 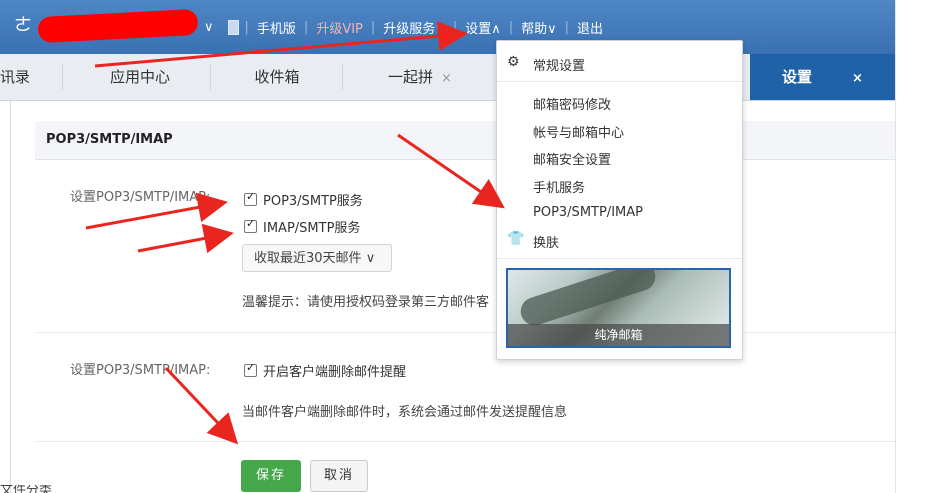 I want to click on arrow-to-pop3-menu, so click(x=451, y=171).